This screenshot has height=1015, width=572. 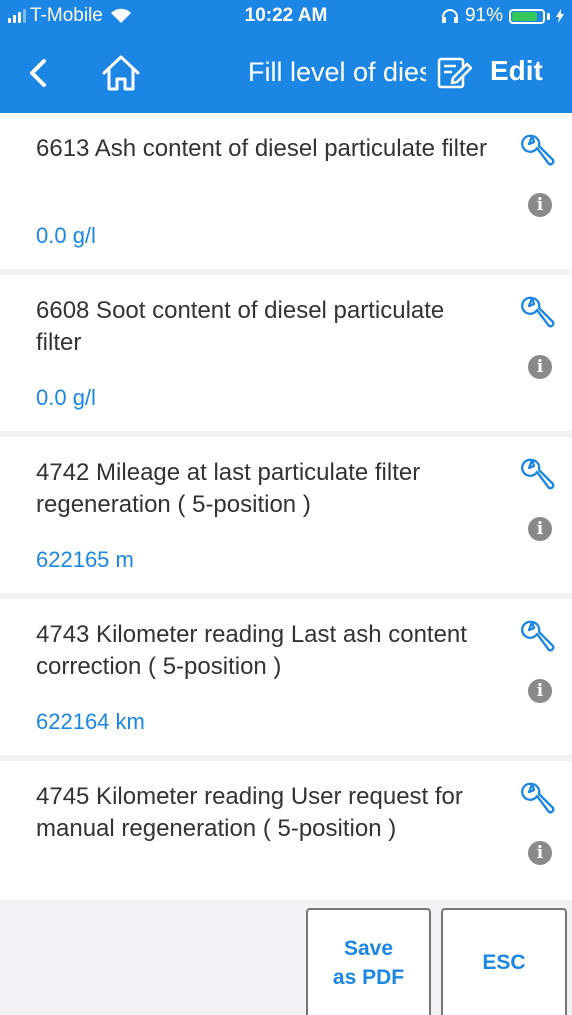 I want to click on back-chevron-icon, so click(x=38, y=73).